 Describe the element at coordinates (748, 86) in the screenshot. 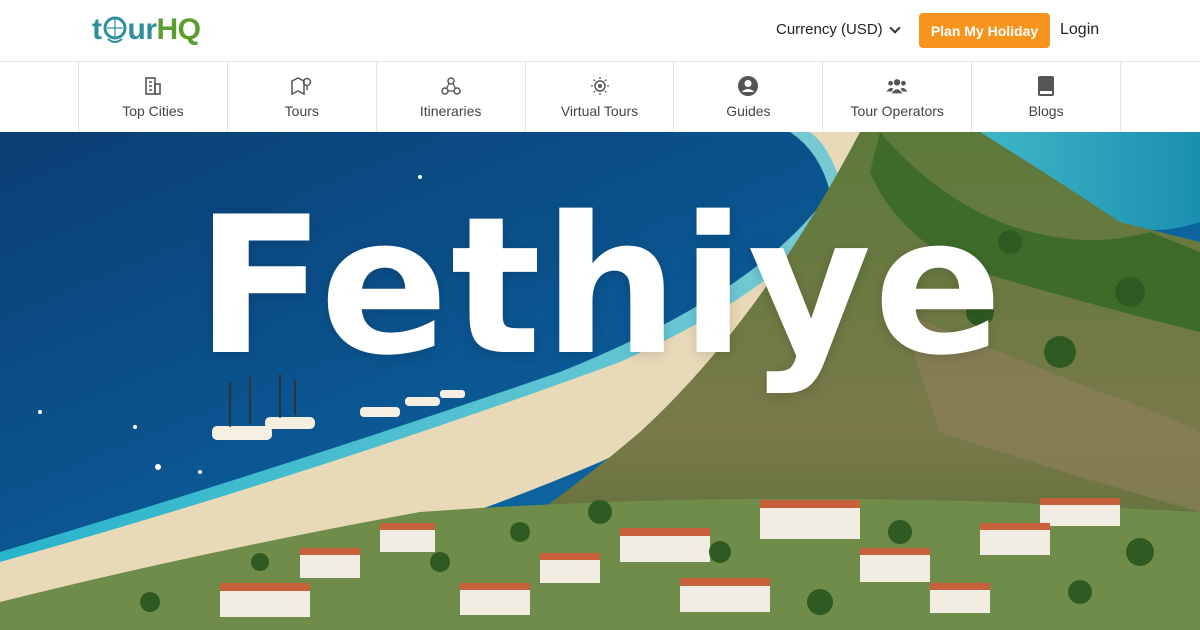

I see `user-circle-icon` at that location.